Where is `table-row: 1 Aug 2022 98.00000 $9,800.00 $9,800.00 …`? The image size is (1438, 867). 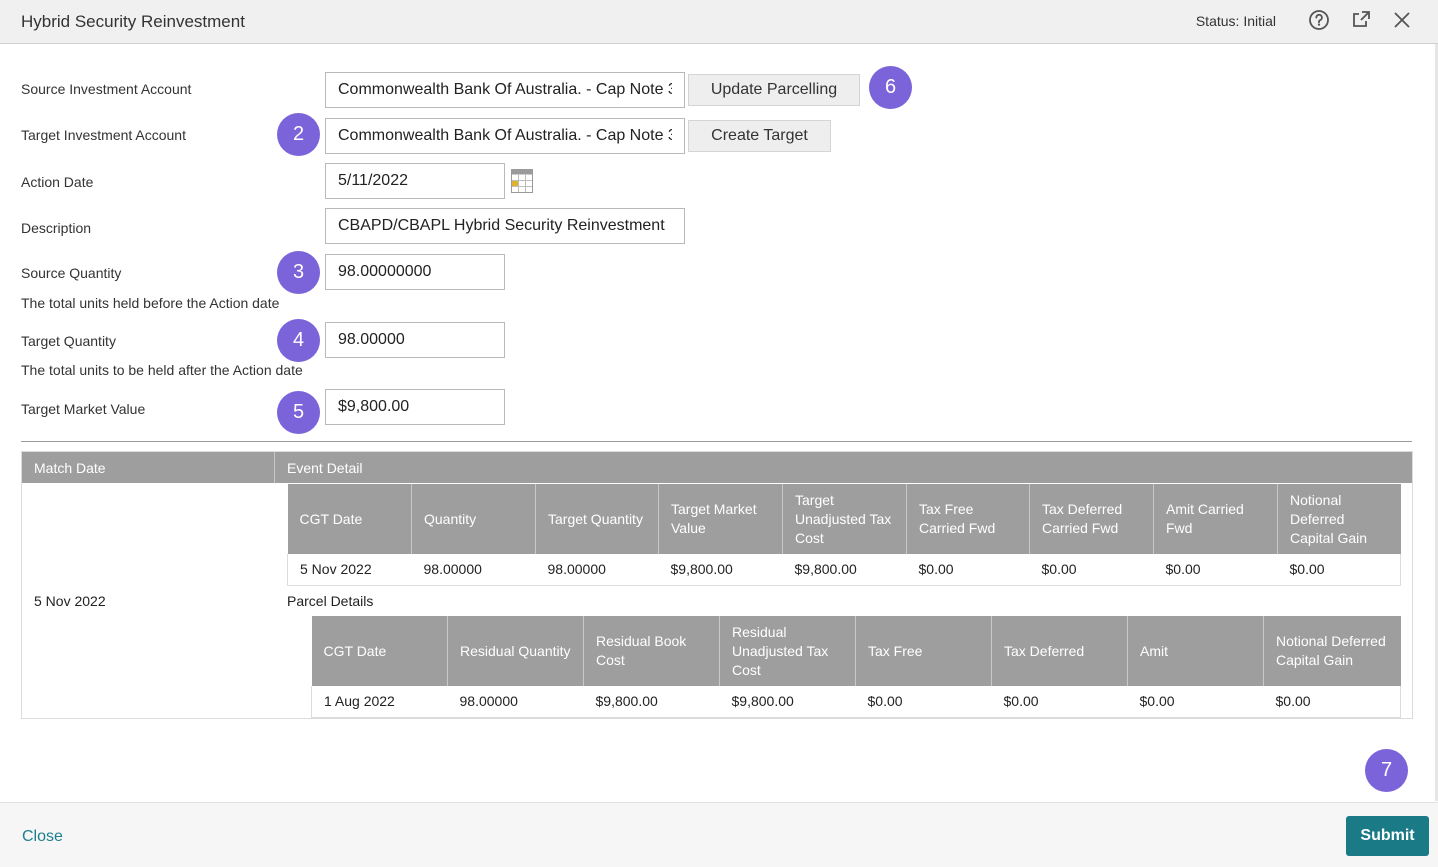
table-row: 1 Aug 2022 98.00000 $9,800.00 $9,800.00 … is located at coordinates (856, 702).